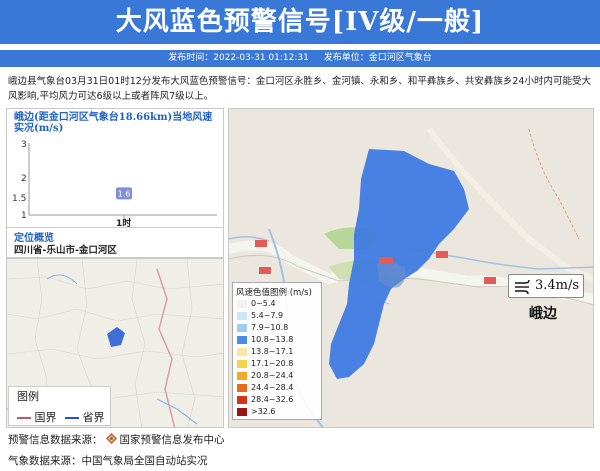 The height and width of the screenshot is (471, 600). Describe the element at coordinates (272, 375) in the screenshot. I see `legend-range-label: 20.8~24.4` at that location.